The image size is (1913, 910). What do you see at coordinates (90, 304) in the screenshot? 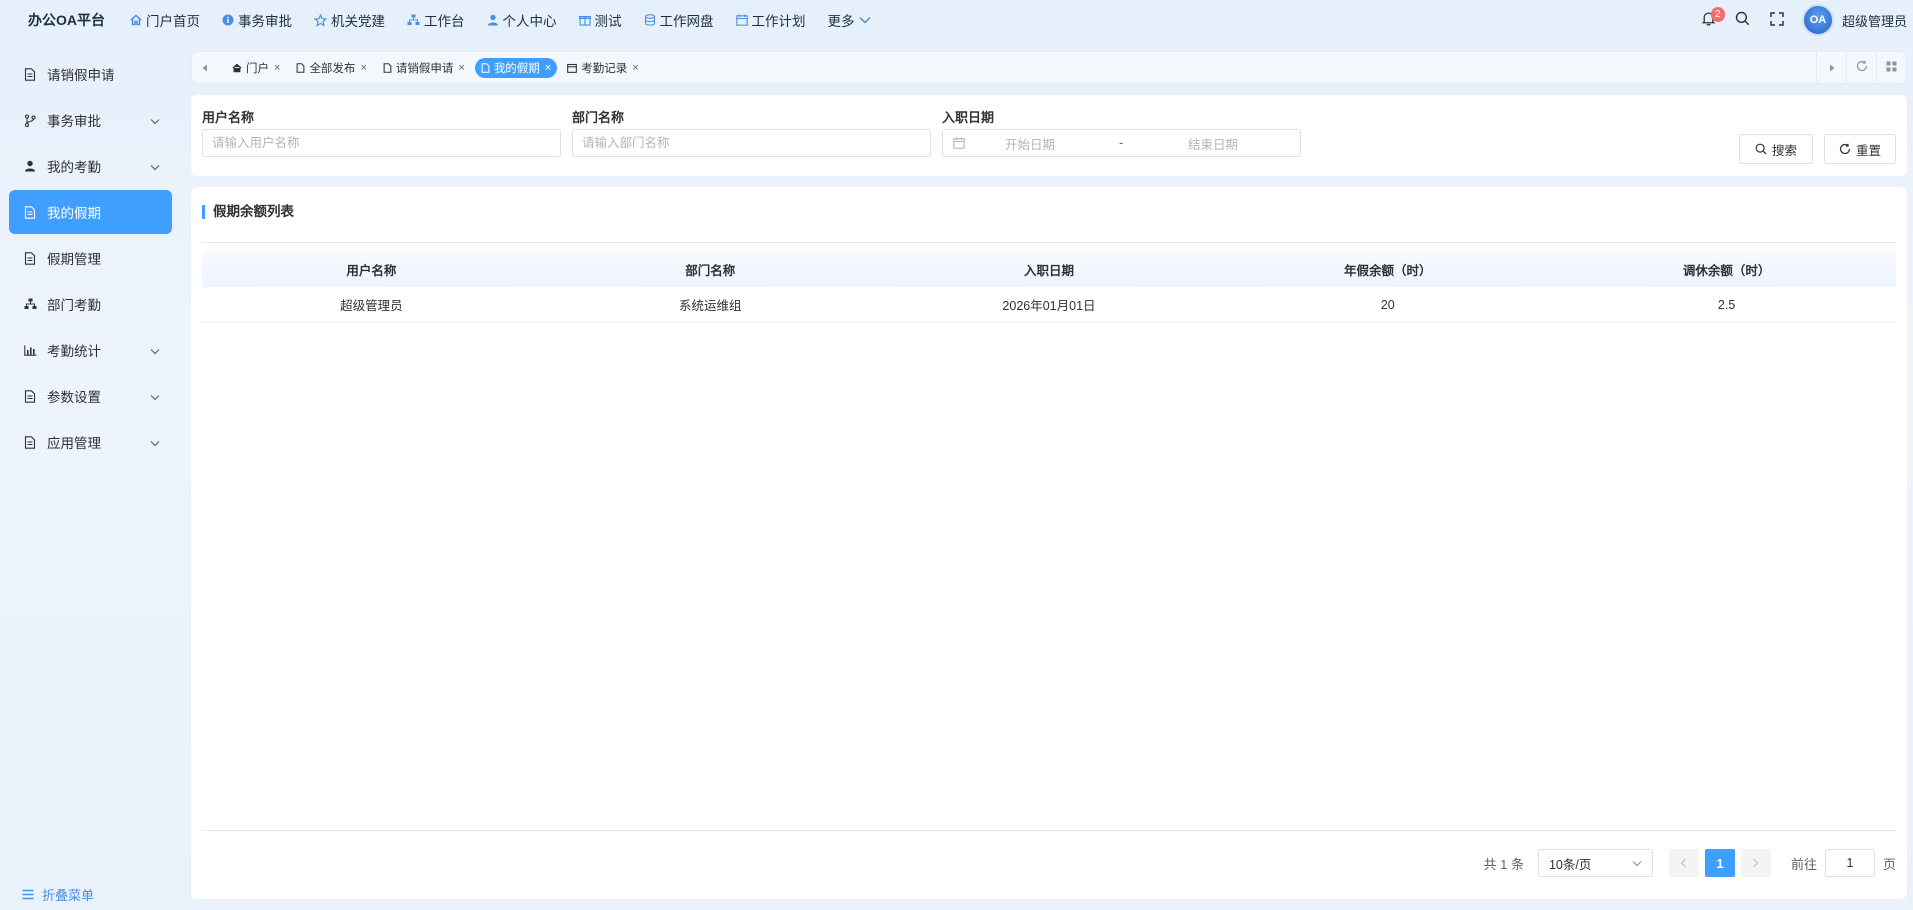
I see `sidebar-item-dept-attendance: 部门考勤` at bounding box center [90, 304].